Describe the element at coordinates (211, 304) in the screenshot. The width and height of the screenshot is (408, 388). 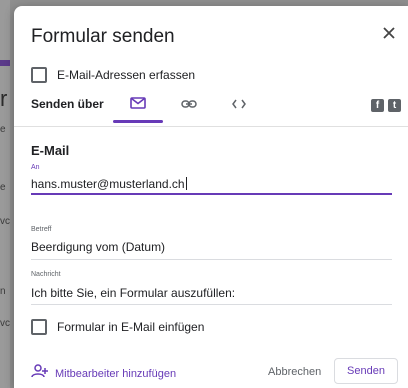
I see `message-field-underline` at that location.